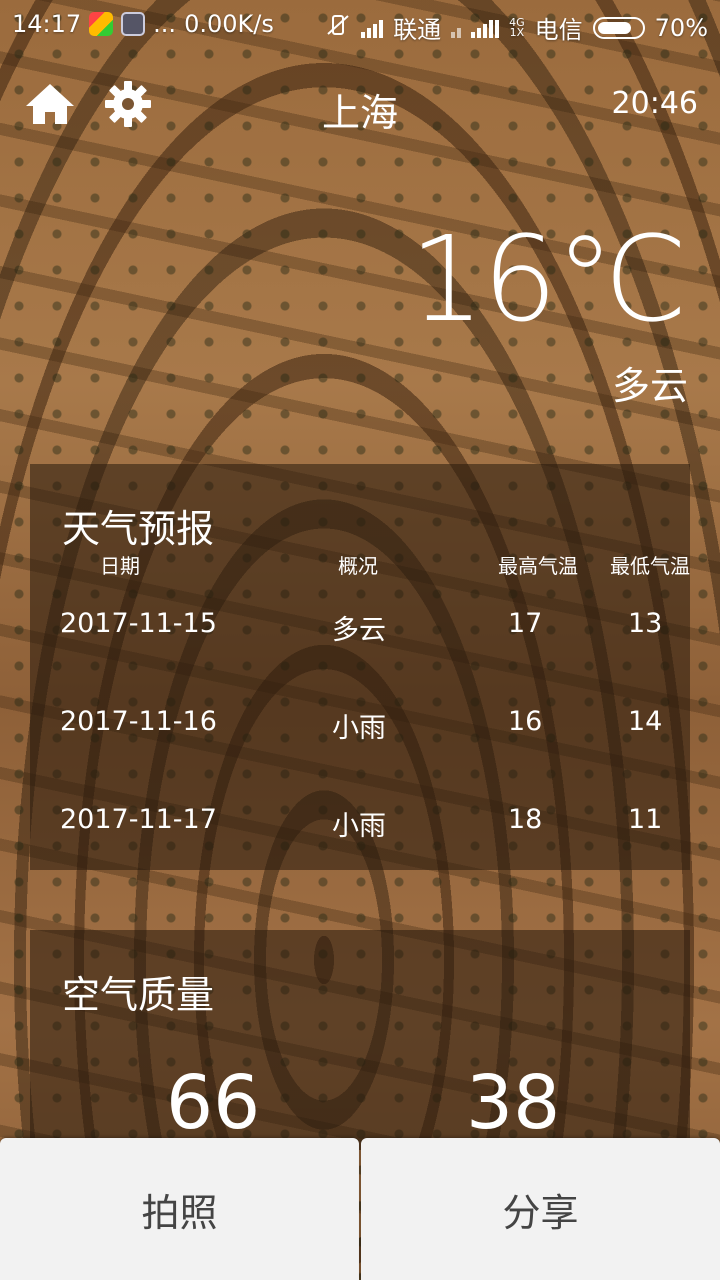  What do you see at coordinates (525, 721) in the screenshot?
I see `forecast-high: 16` at bounding box center [525, 721].